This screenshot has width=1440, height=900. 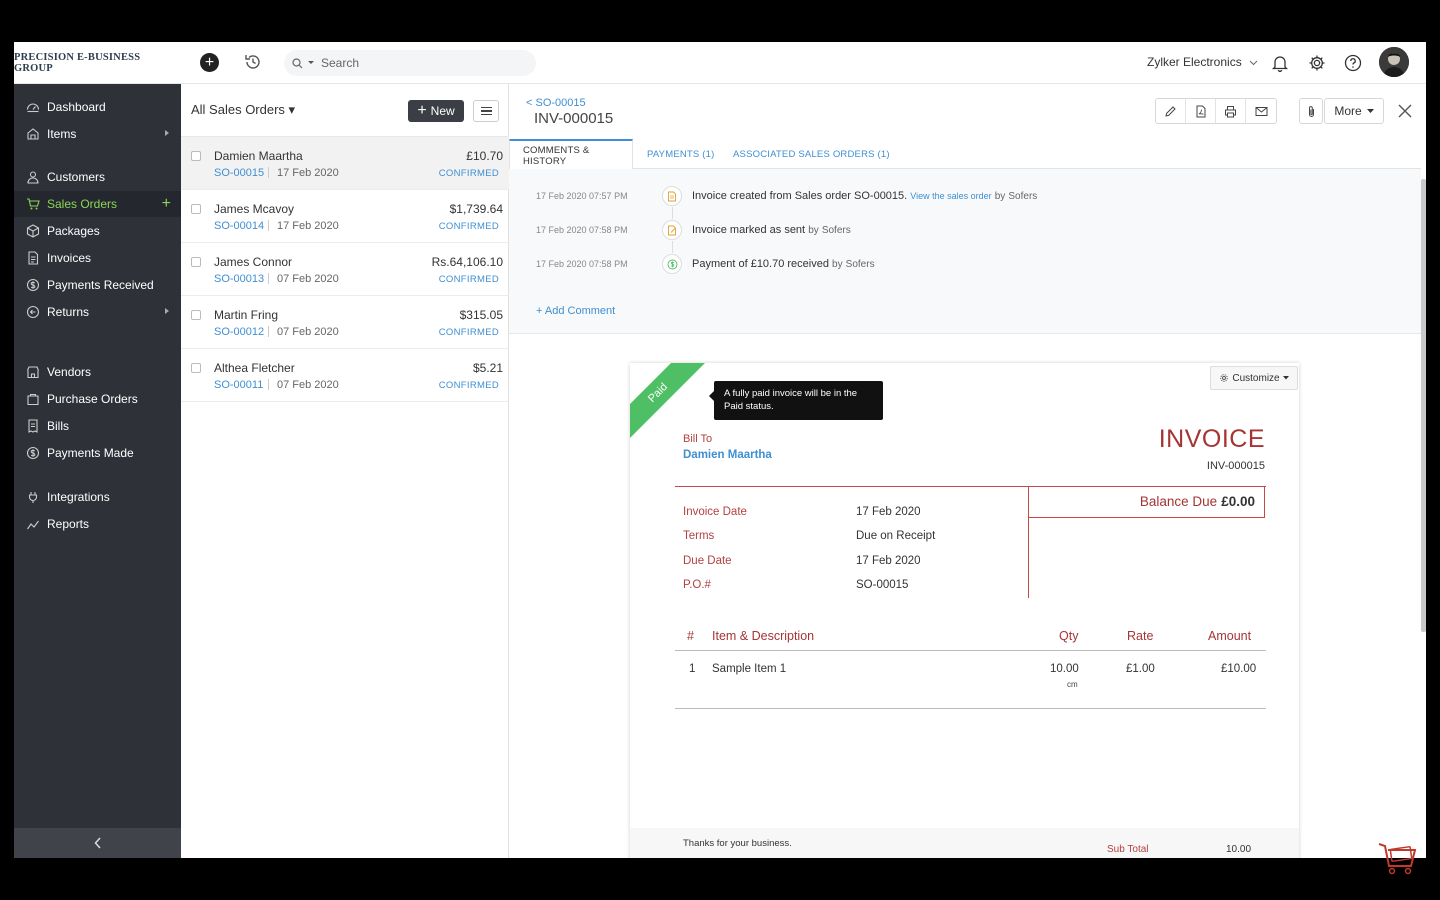 I want to click on balance-due-value: £0.00, so click(x=1238, y=501).